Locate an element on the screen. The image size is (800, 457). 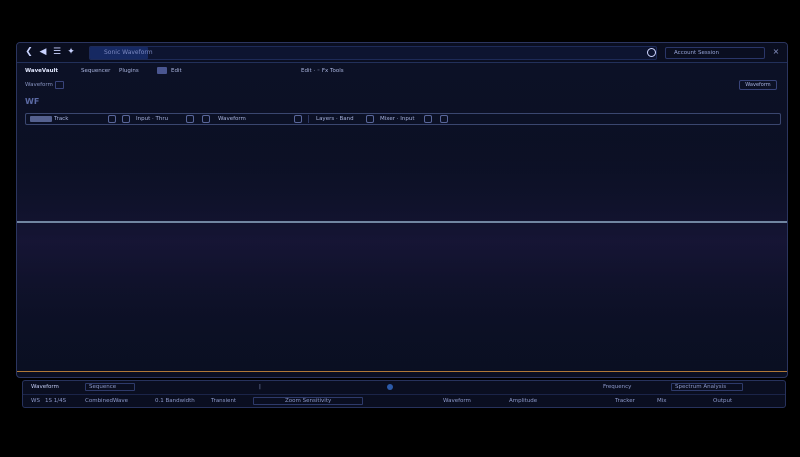
menu-center-tools: Edit · ◦ Fx Tools is located at coordinates (322, 71).